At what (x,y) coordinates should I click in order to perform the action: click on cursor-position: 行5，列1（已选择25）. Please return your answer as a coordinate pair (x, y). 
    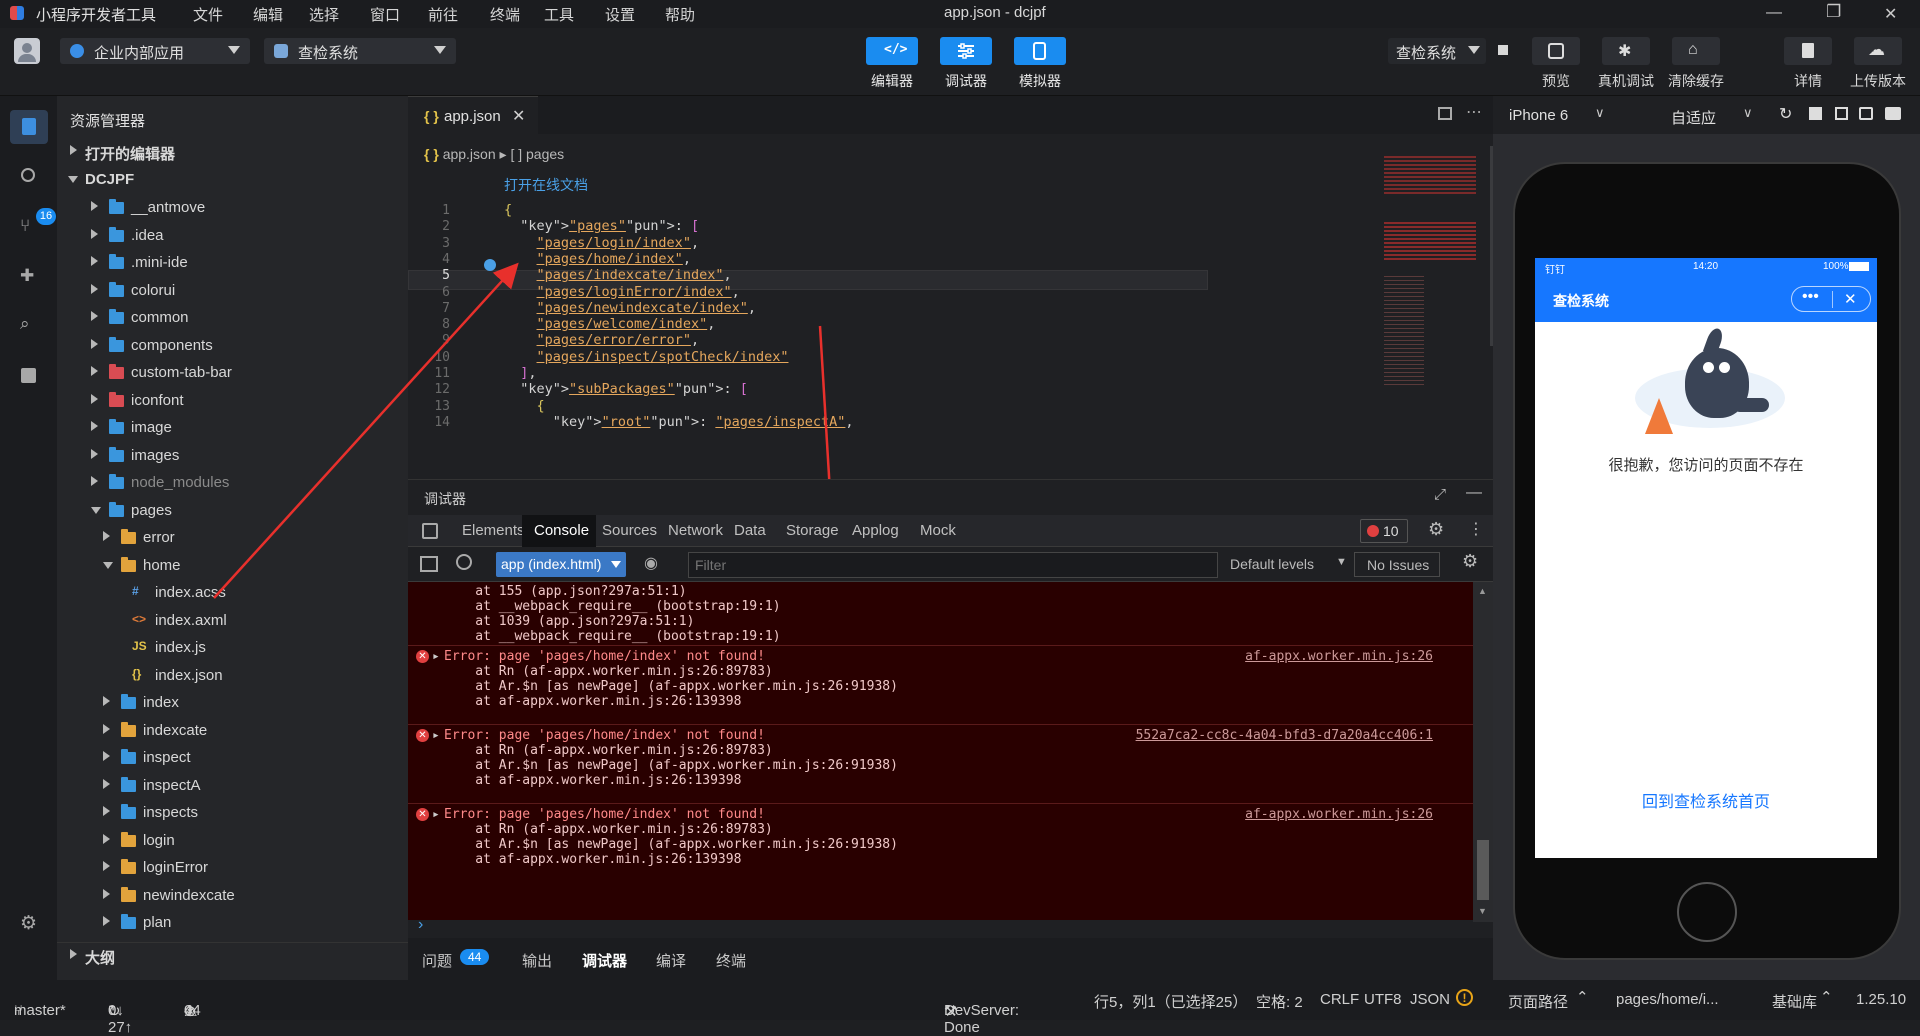
    Looking at the image, I should click on (1170, 1001).